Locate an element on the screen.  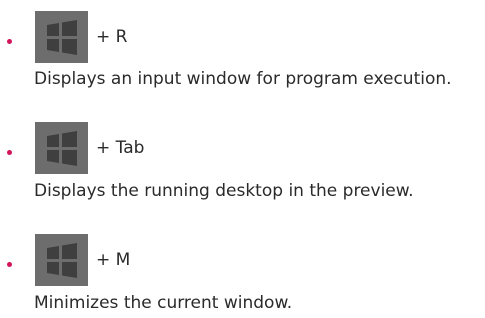
shortcut-description: Minimizes the current window. is located at coordinates (163, 303).